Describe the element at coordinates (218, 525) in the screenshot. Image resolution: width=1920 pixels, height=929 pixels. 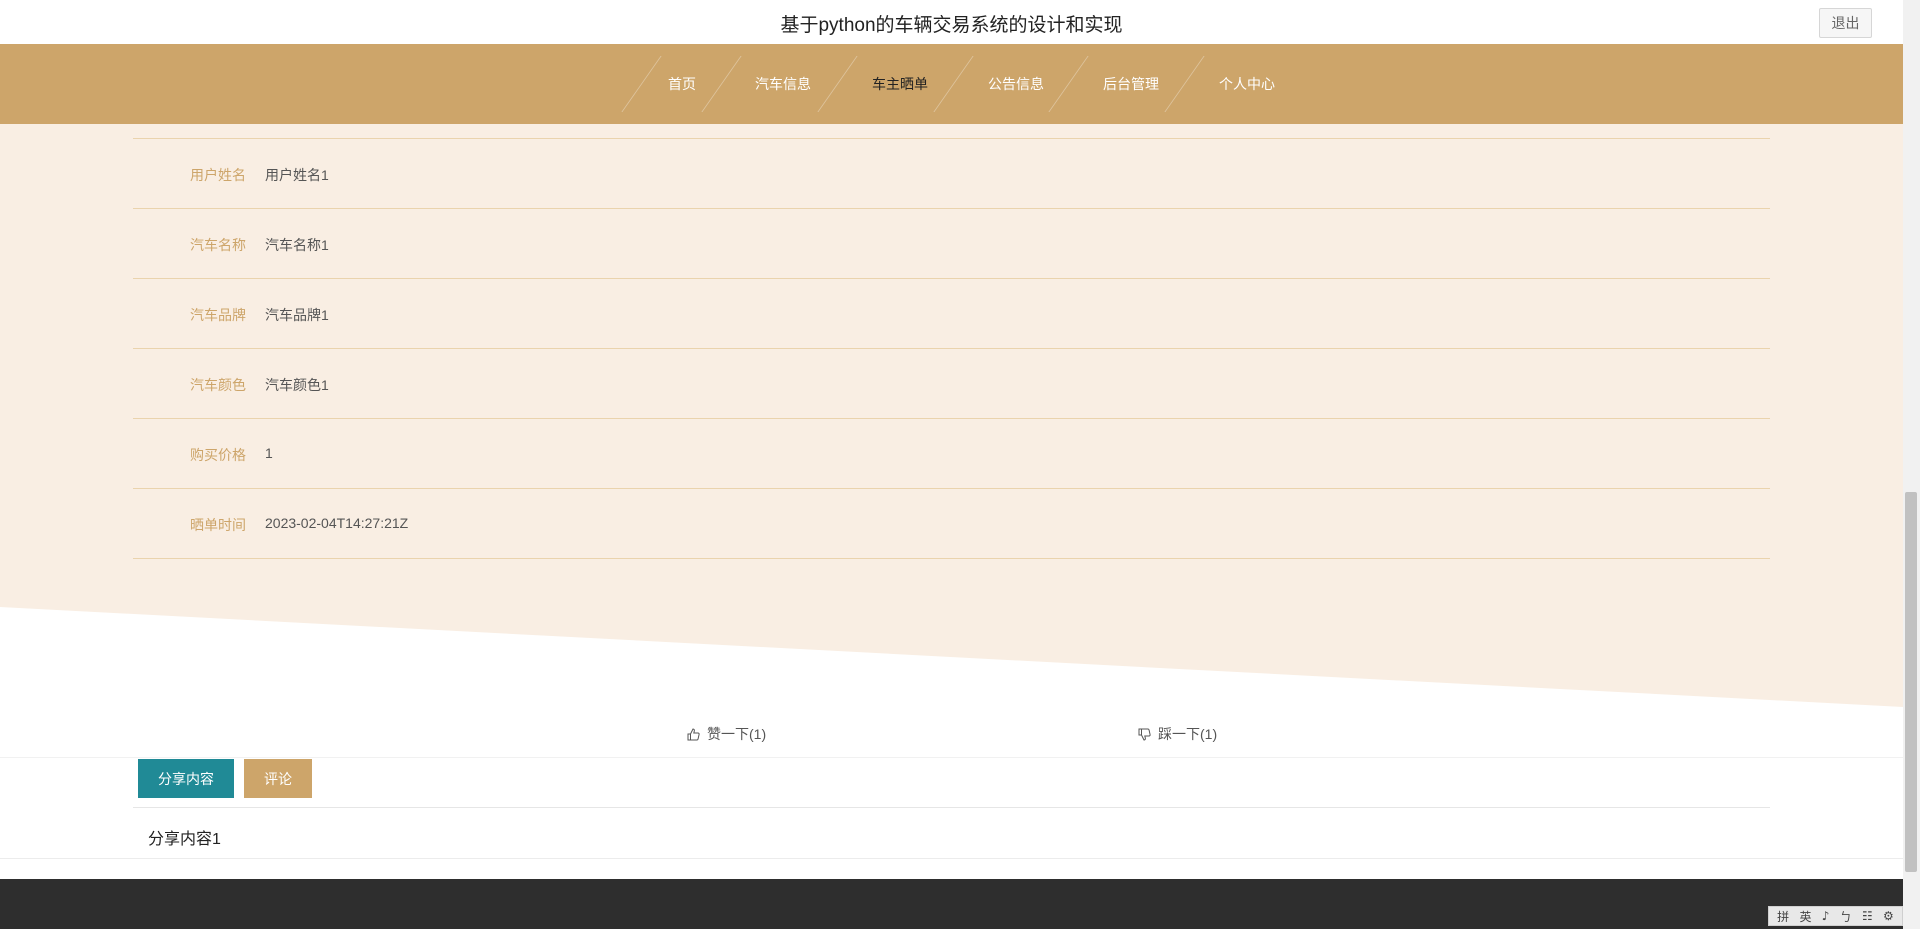
I see `row-label: 晒单时间` at that location.